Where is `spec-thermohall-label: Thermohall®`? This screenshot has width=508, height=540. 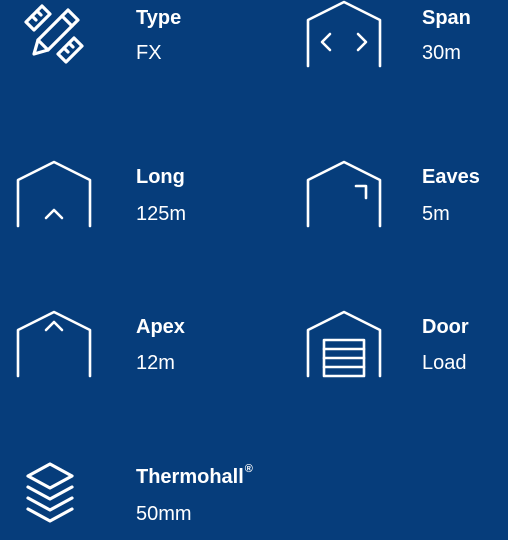 spec-thermohall-label: Thermohall® is located at coordinates (194, 475).